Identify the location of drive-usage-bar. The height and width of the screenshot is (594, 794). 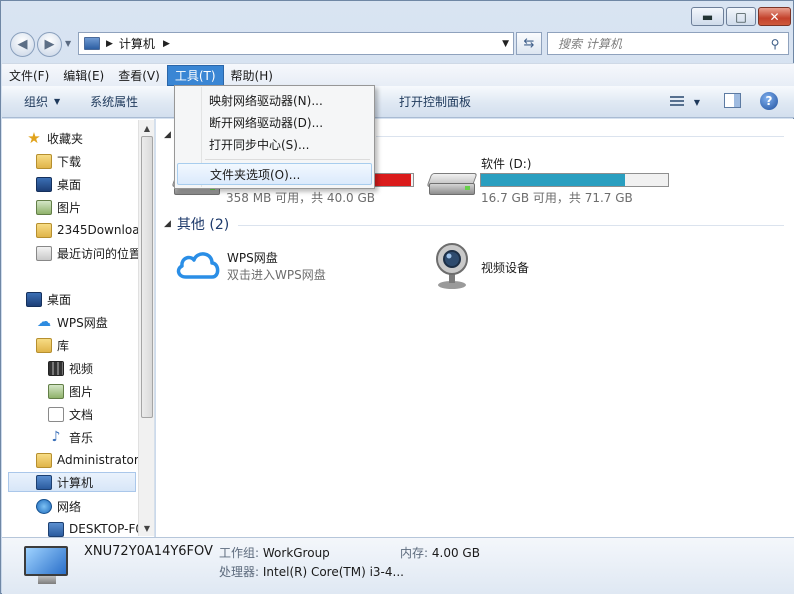
(574, 180).